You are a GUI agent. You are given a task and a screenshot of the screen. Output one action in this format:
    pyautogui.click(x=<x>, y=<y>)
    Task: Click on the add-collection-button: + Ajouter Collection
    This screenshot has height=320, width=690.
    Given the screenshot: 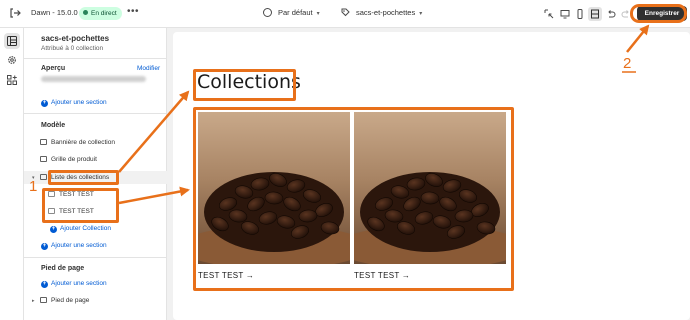 What is the action you would take?
    pyautogui.click(x=80, y=229)
    